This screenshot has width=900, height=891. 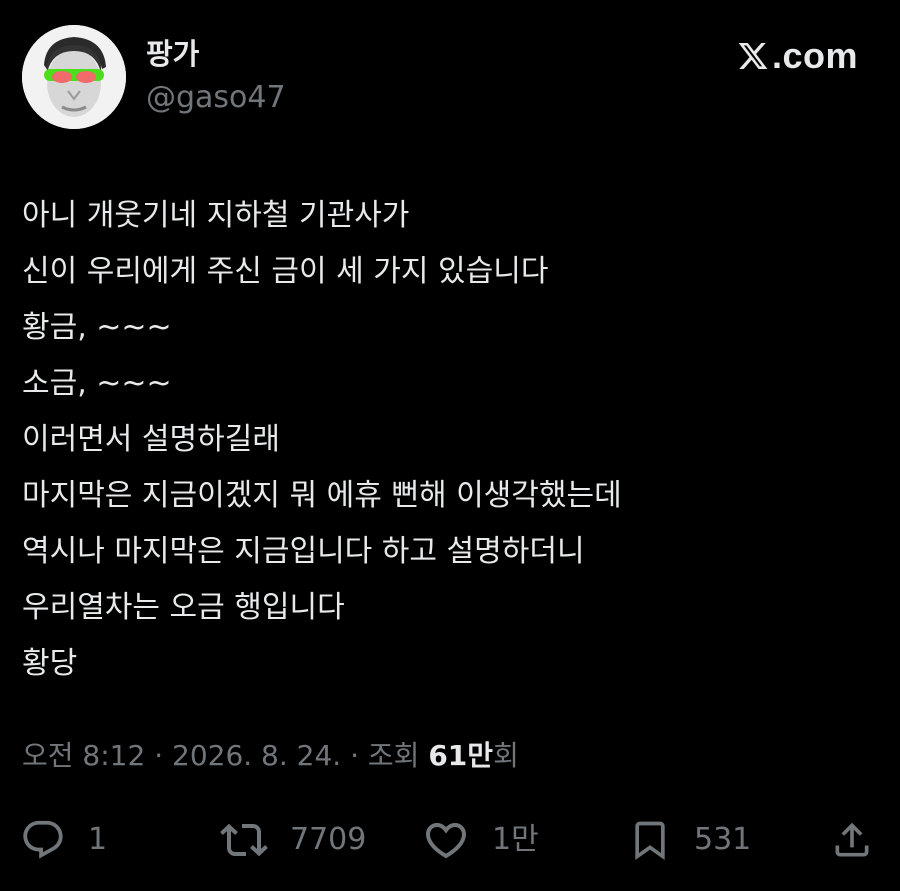 I want to click on brand-domain-text: .com, so click(x=814, y=55).